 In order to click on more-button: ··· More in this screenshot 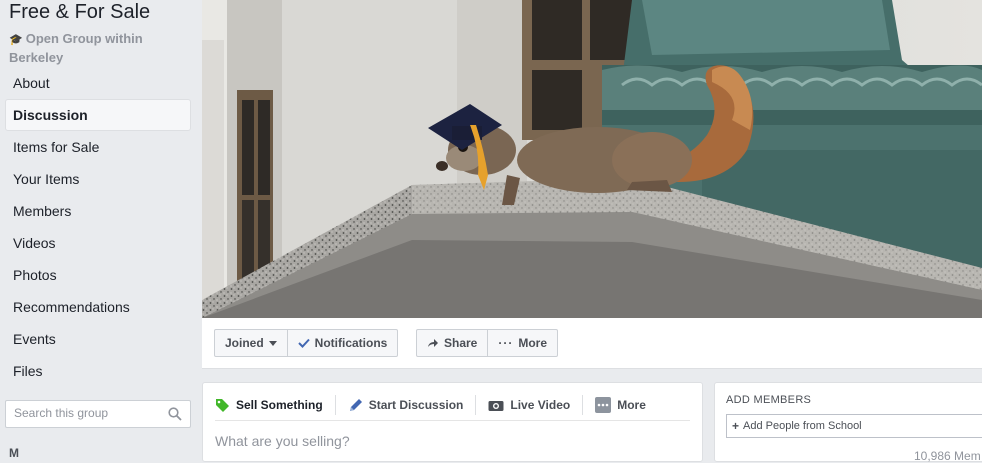, I will do `click(522, 343)`.